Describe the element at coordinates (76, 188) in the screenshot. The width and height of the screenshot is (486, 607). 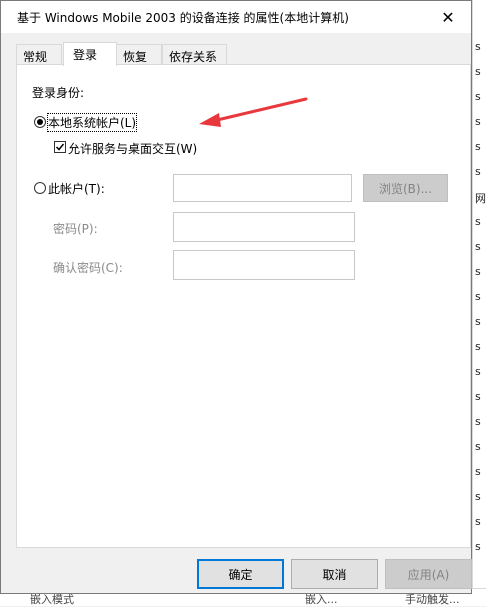
I see `this-account-label: 此帐户(T):` at that location.